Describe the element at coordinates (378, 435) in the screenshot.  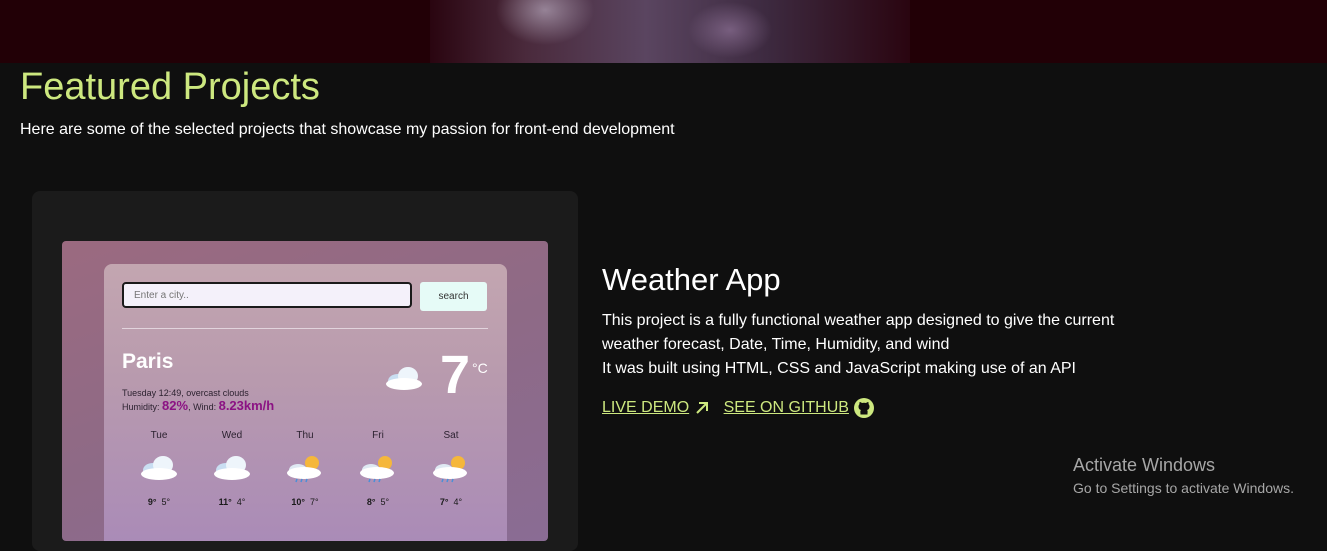
I see `forecast-day-label: Fri` at that location.